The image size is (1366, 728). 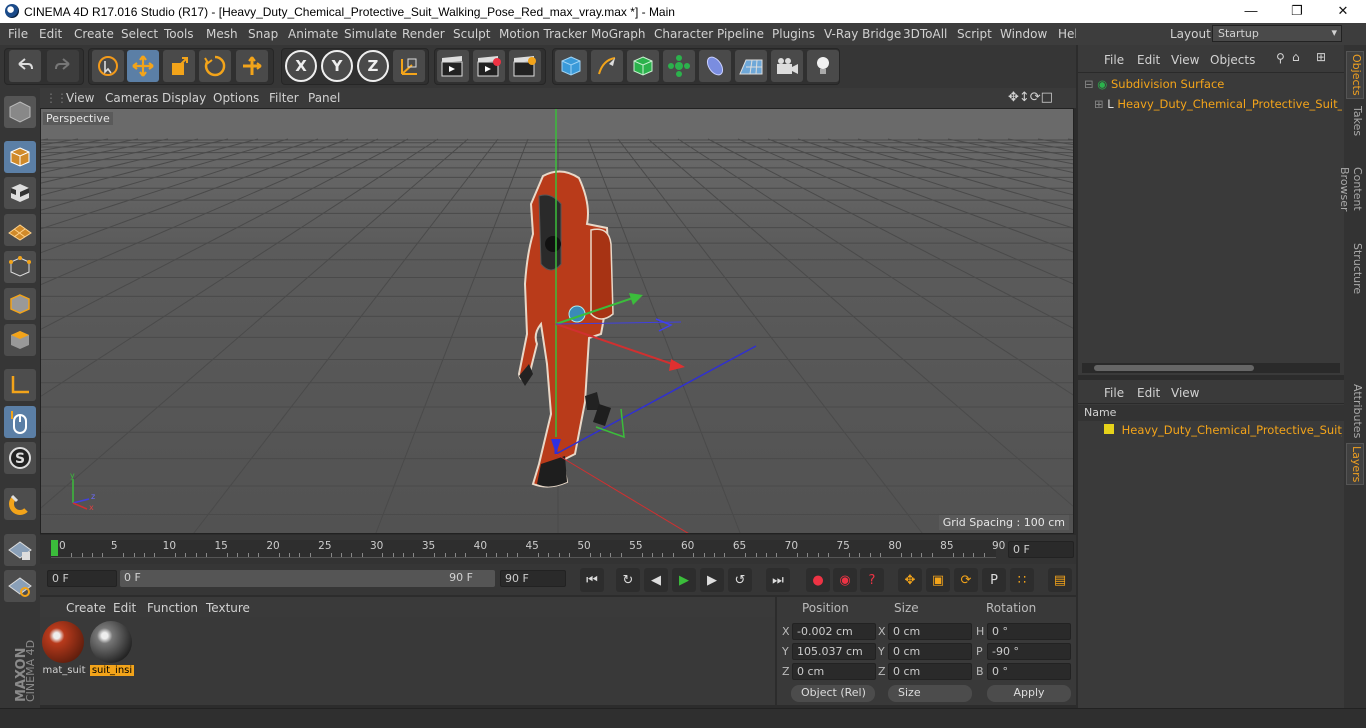 I want to click on rotation-b-field: 0 °, so click(x=1029, y=671).